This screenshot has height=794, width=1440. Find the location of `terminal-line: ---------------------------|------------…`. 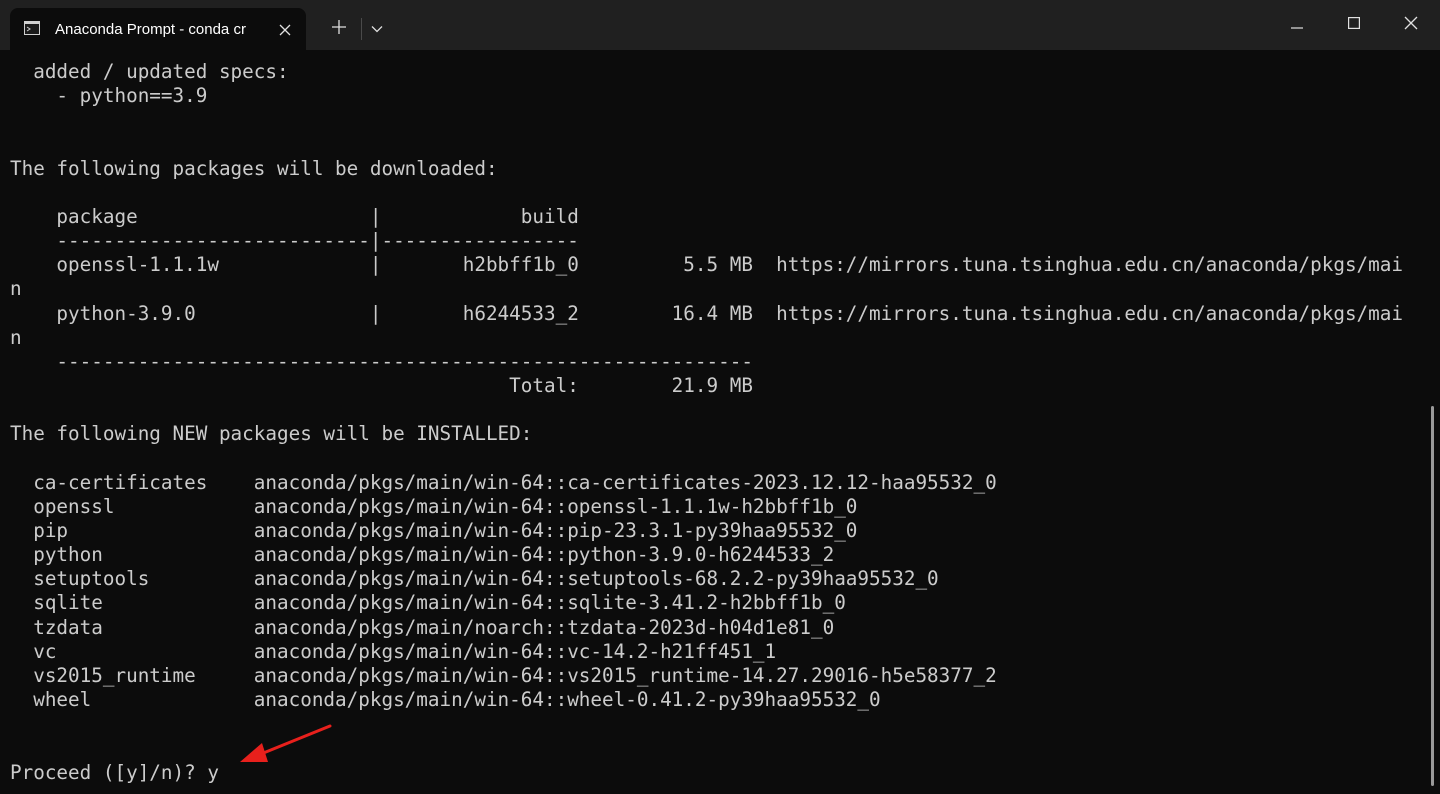

terminal-line: ---------------------------|------------… is located at coordinates (294, 241).